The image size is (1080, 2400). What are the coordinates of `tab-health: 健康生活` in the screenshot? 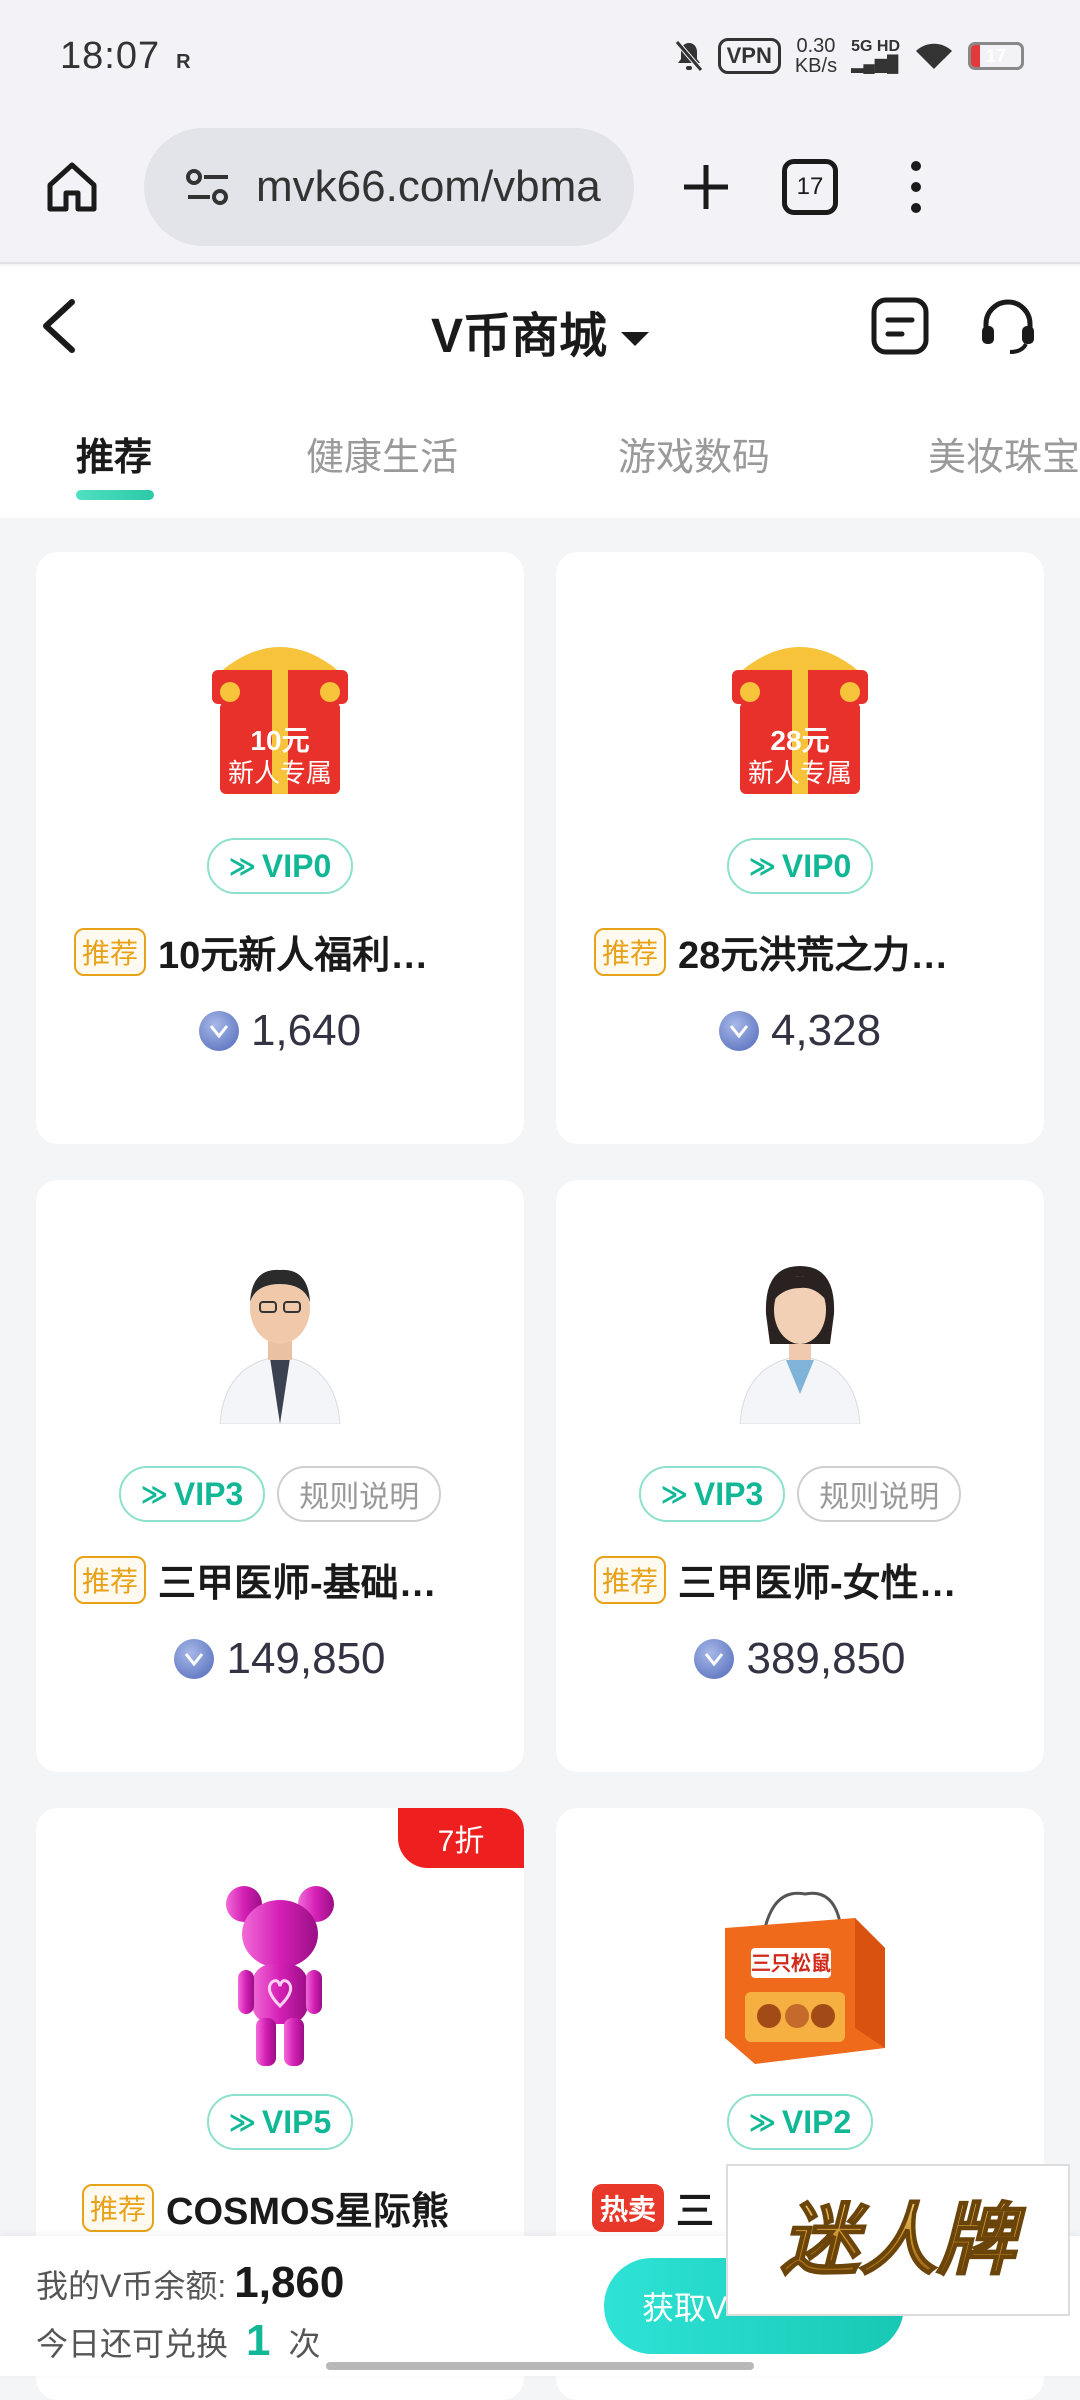 It's located at (382, 453).